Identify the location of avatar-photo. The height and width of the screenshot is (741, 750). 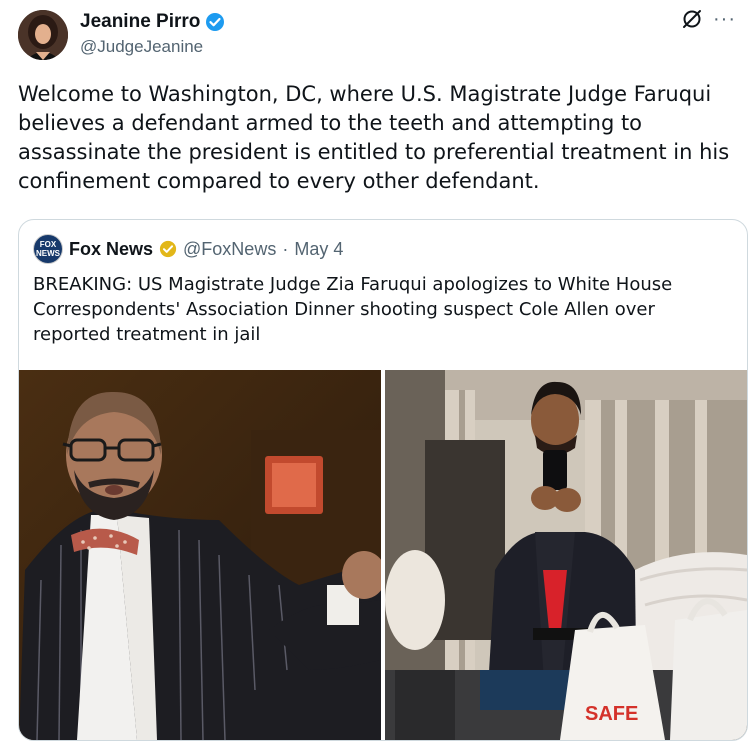
(43, 35).